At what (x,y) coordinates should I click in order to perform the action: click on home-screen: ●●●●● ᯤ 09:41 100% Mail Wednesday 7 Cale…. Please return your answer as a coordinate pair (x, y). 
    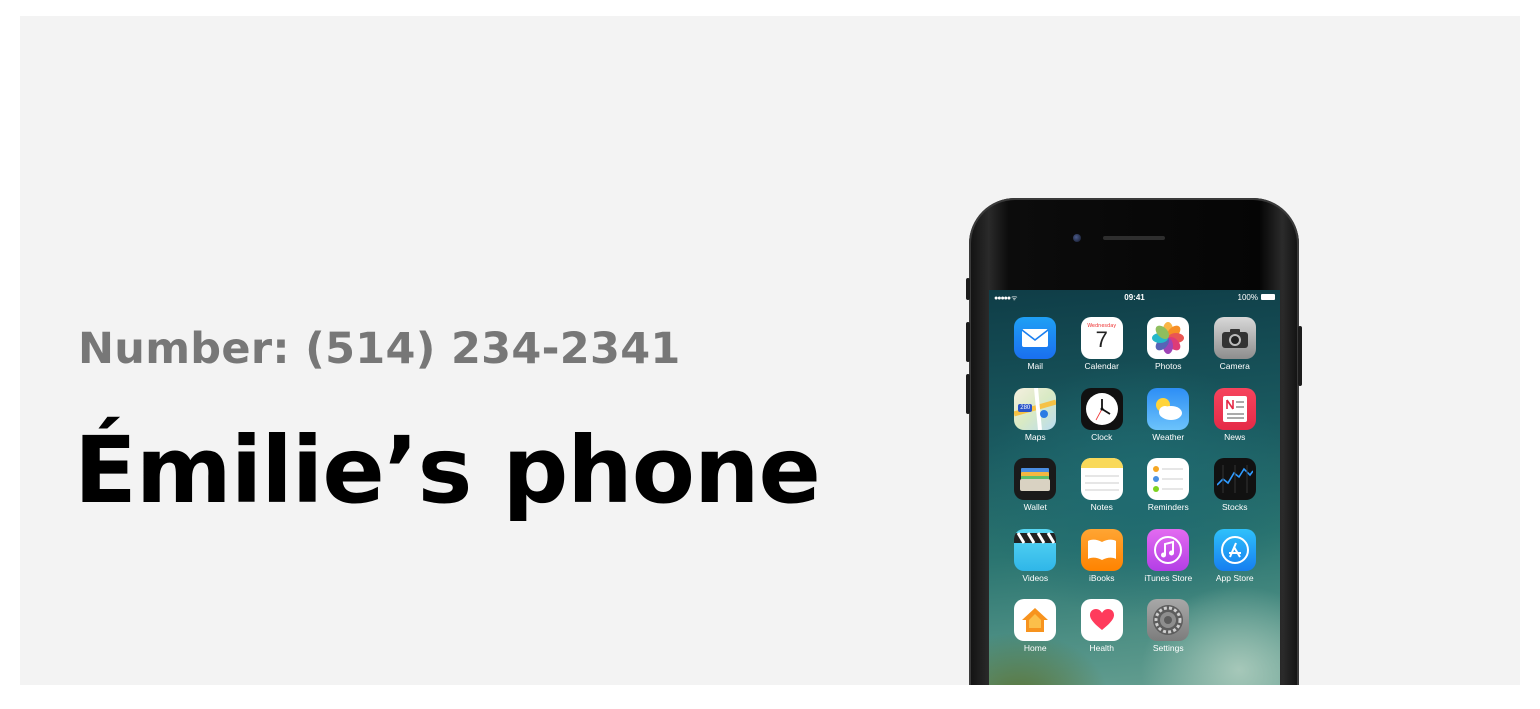
    Looking at the image, I should click on (1134, 487).